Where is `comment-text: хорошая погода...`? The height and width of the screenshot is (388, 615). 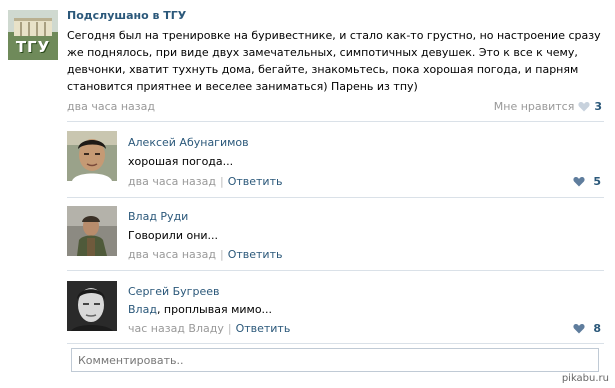 comment-text: хорошая погода... is located at coordinates (181, 161).